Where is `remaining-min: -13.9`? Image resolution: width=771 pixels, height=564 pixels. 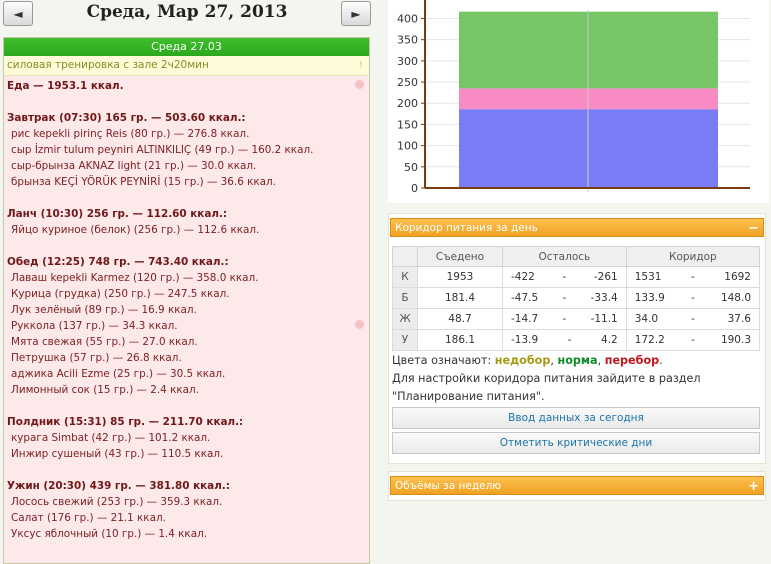 remaining-min: -13.9 is located at coordinates (525, 340).